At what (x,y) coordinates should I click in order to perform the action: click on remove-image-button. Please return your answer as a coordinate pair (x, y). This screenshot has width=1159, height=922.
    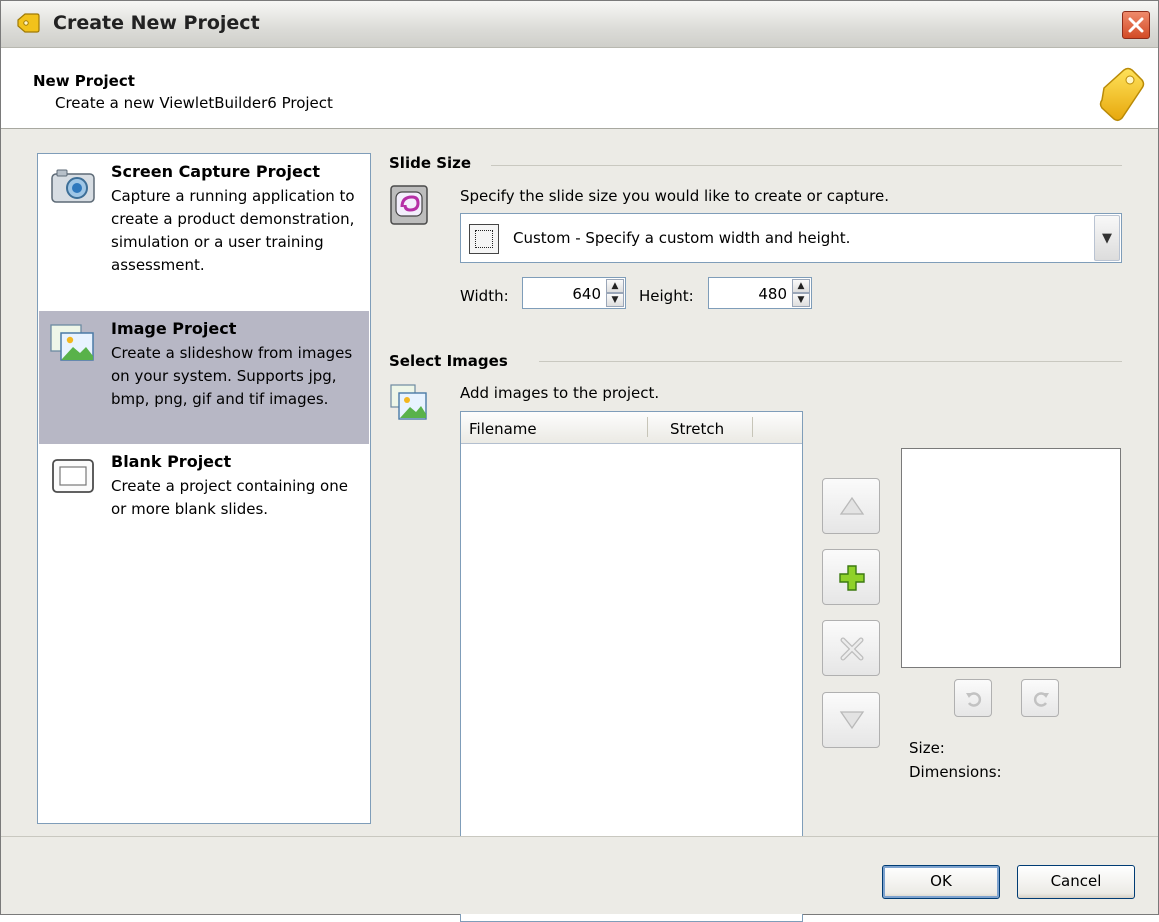
    Looking at the image, I should click on (851, 648).